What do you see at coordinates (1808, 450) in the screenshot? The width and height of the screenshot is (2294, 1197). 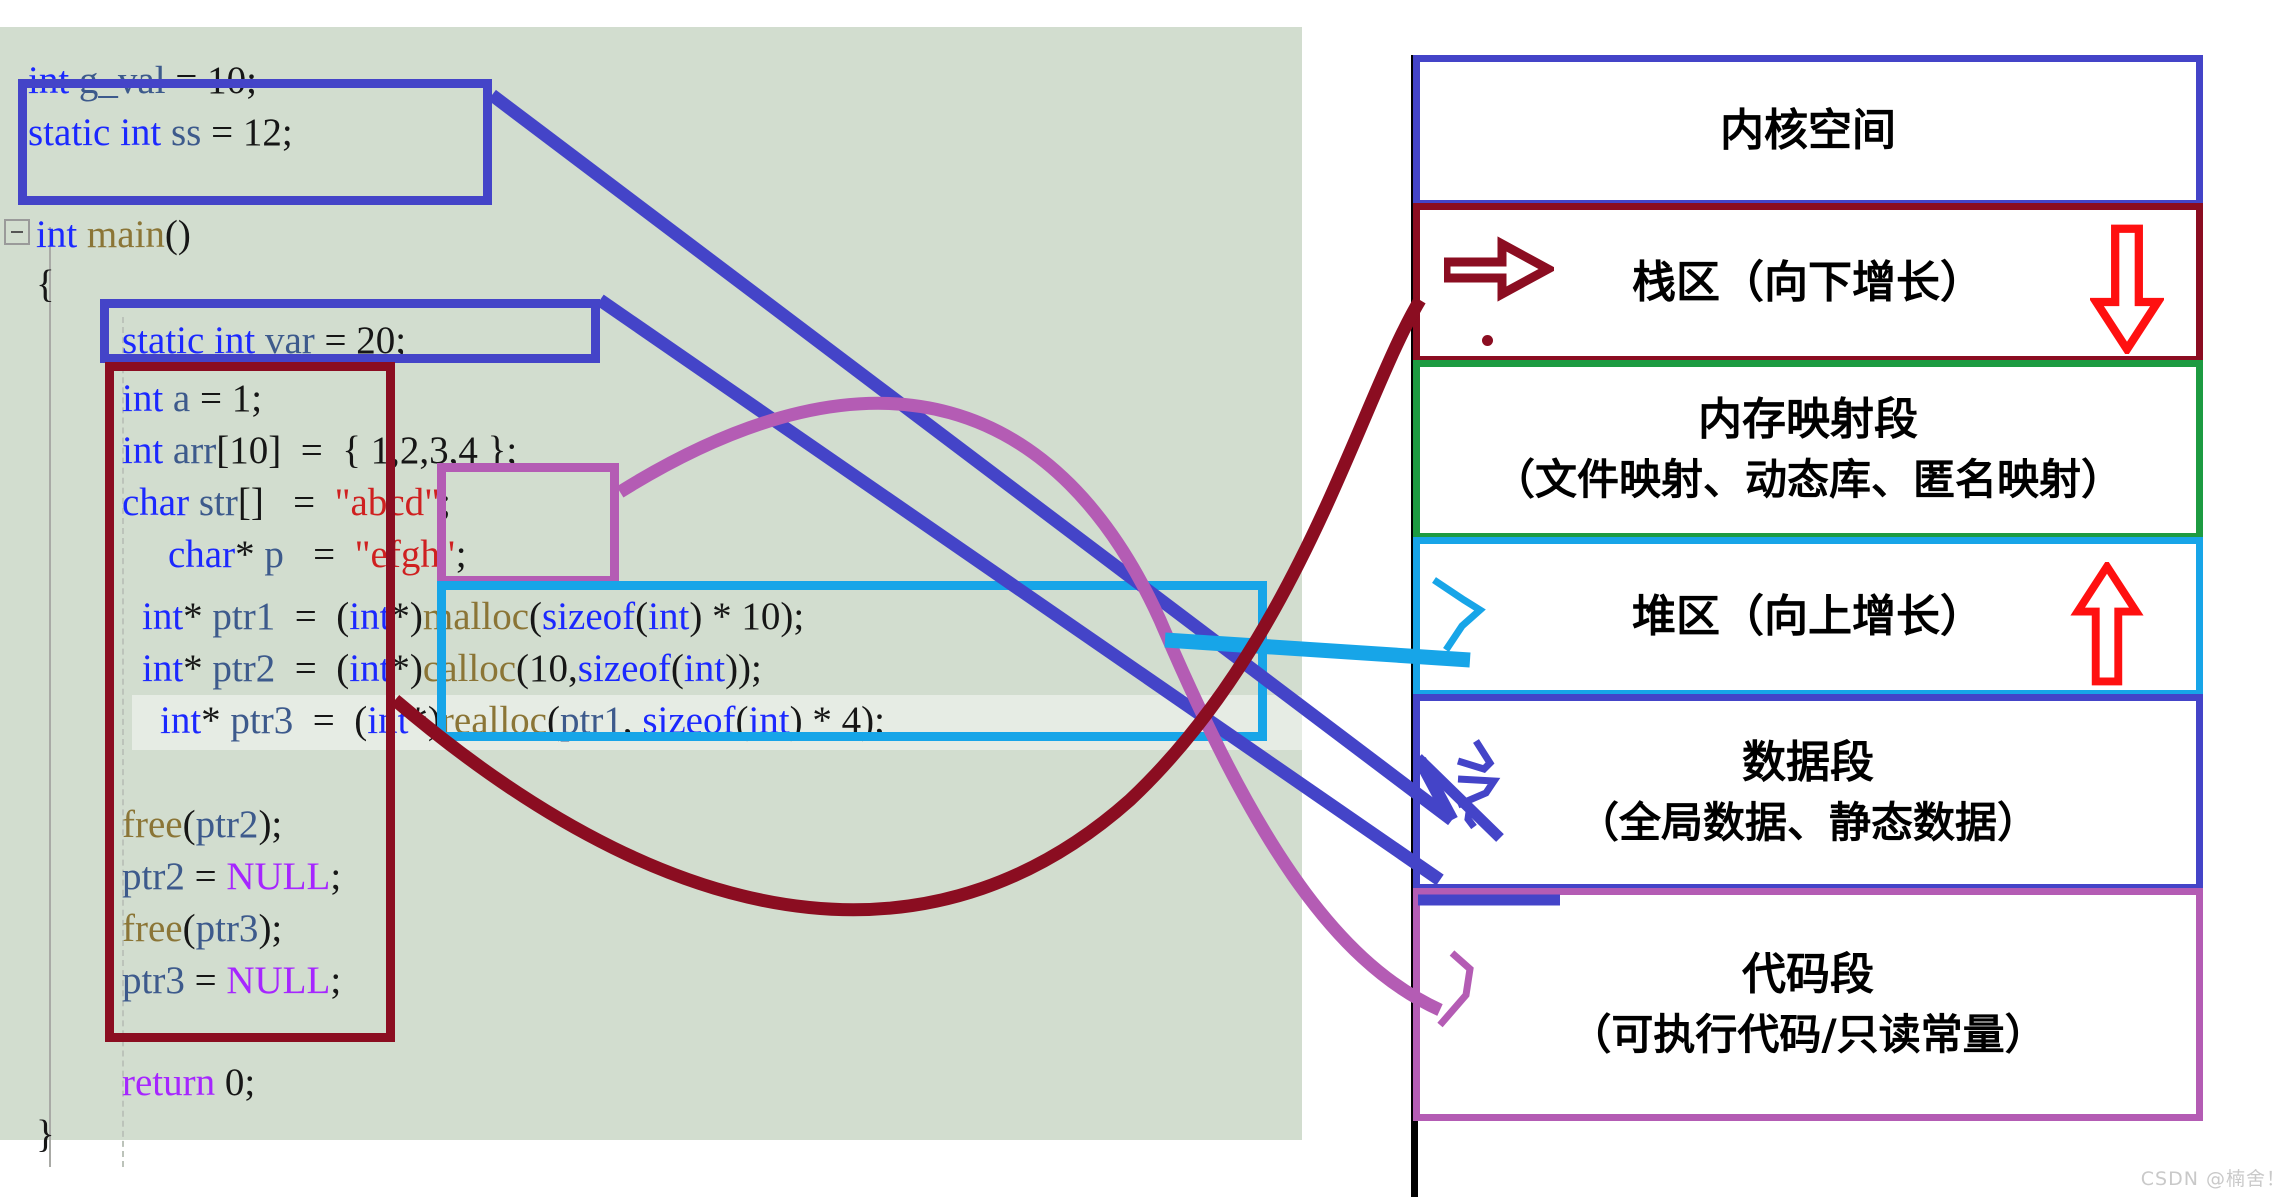 I see `memory-segment-mmap: 内存映射段 （文件映射、动态库、匿名映射）` at bounding box center [1808, 450].